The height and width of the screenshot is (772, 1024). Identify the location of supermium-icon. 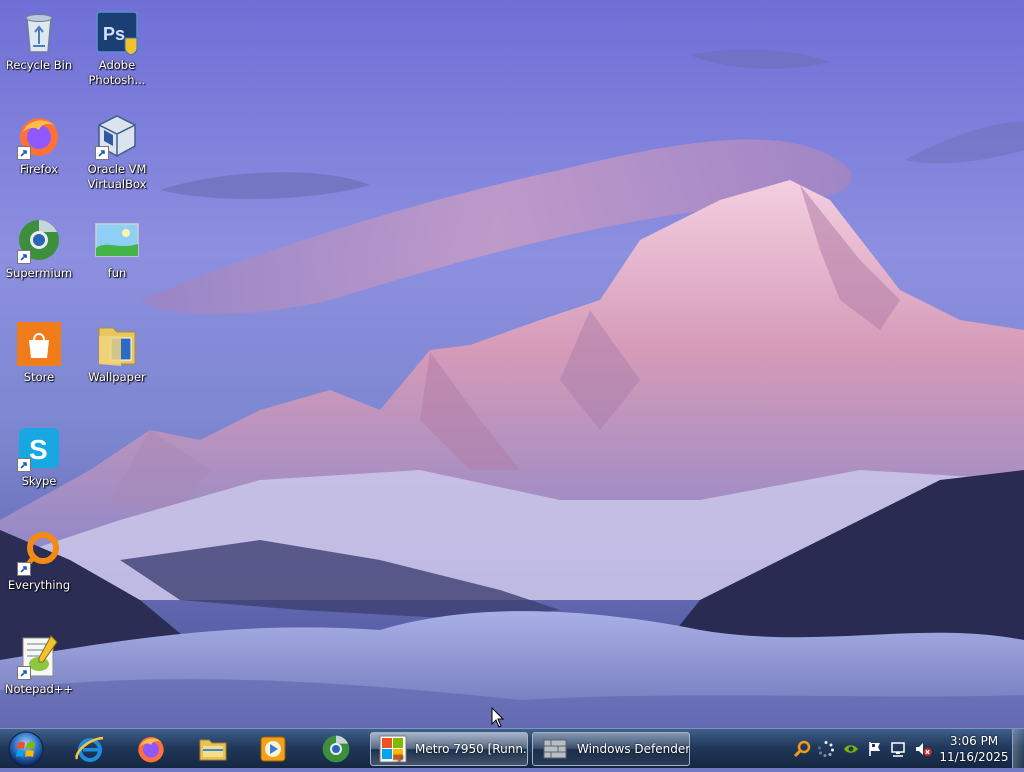
(336, 749).